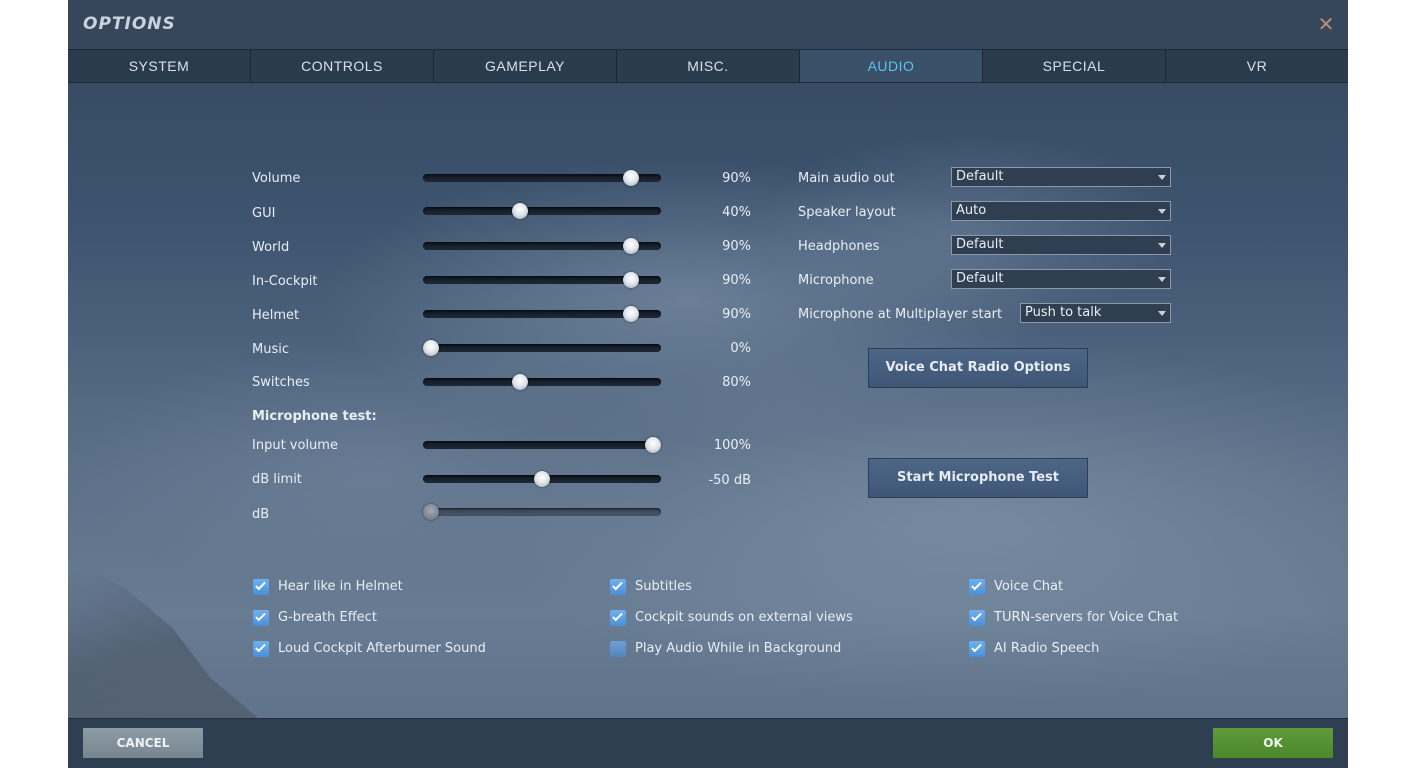 This screenshot has height=768, width=1416. I want to click on checkbox-label: AI Radio Speech, so click(1047, 648).